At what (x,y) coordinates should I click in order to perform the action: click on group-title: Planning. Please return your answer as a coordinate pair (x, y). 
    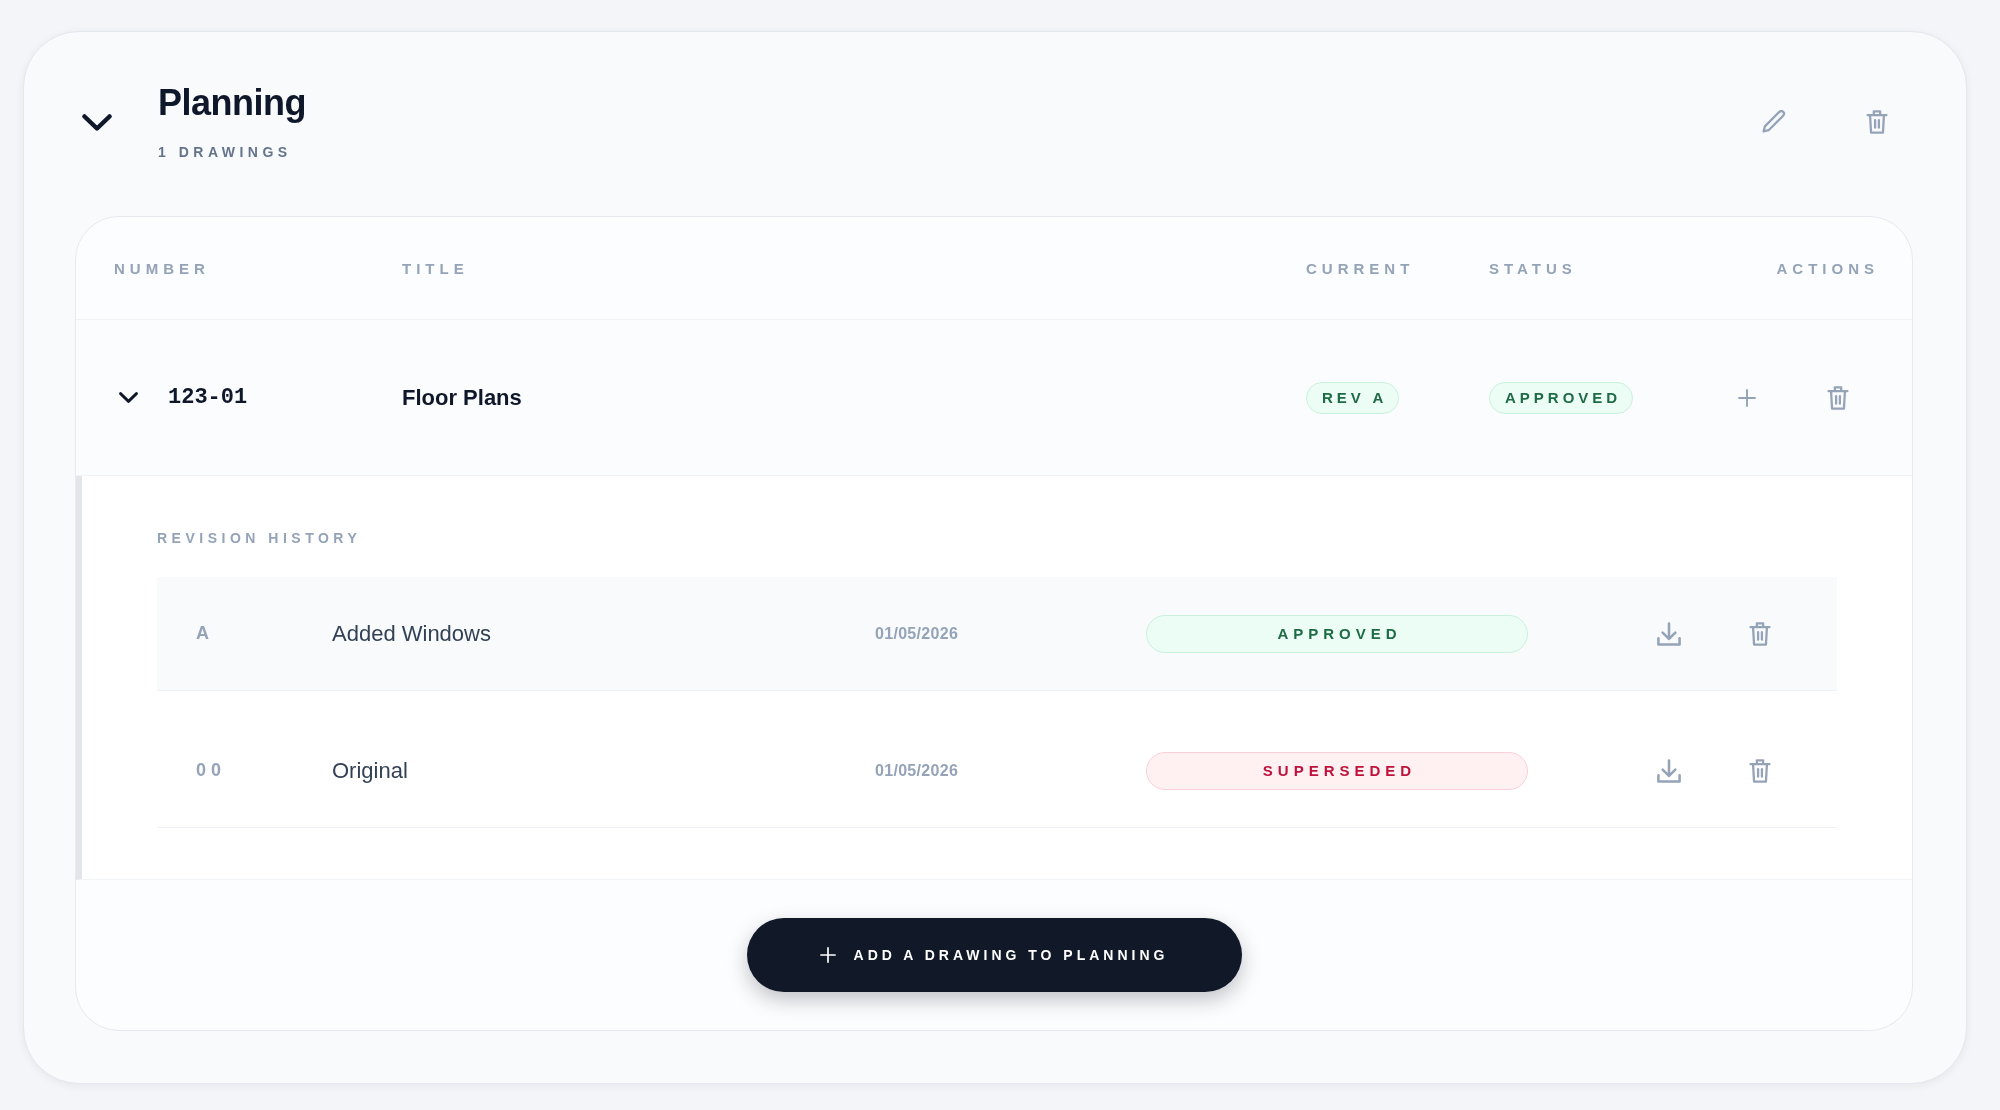
    Looking at the image, I should click on (232, 103).